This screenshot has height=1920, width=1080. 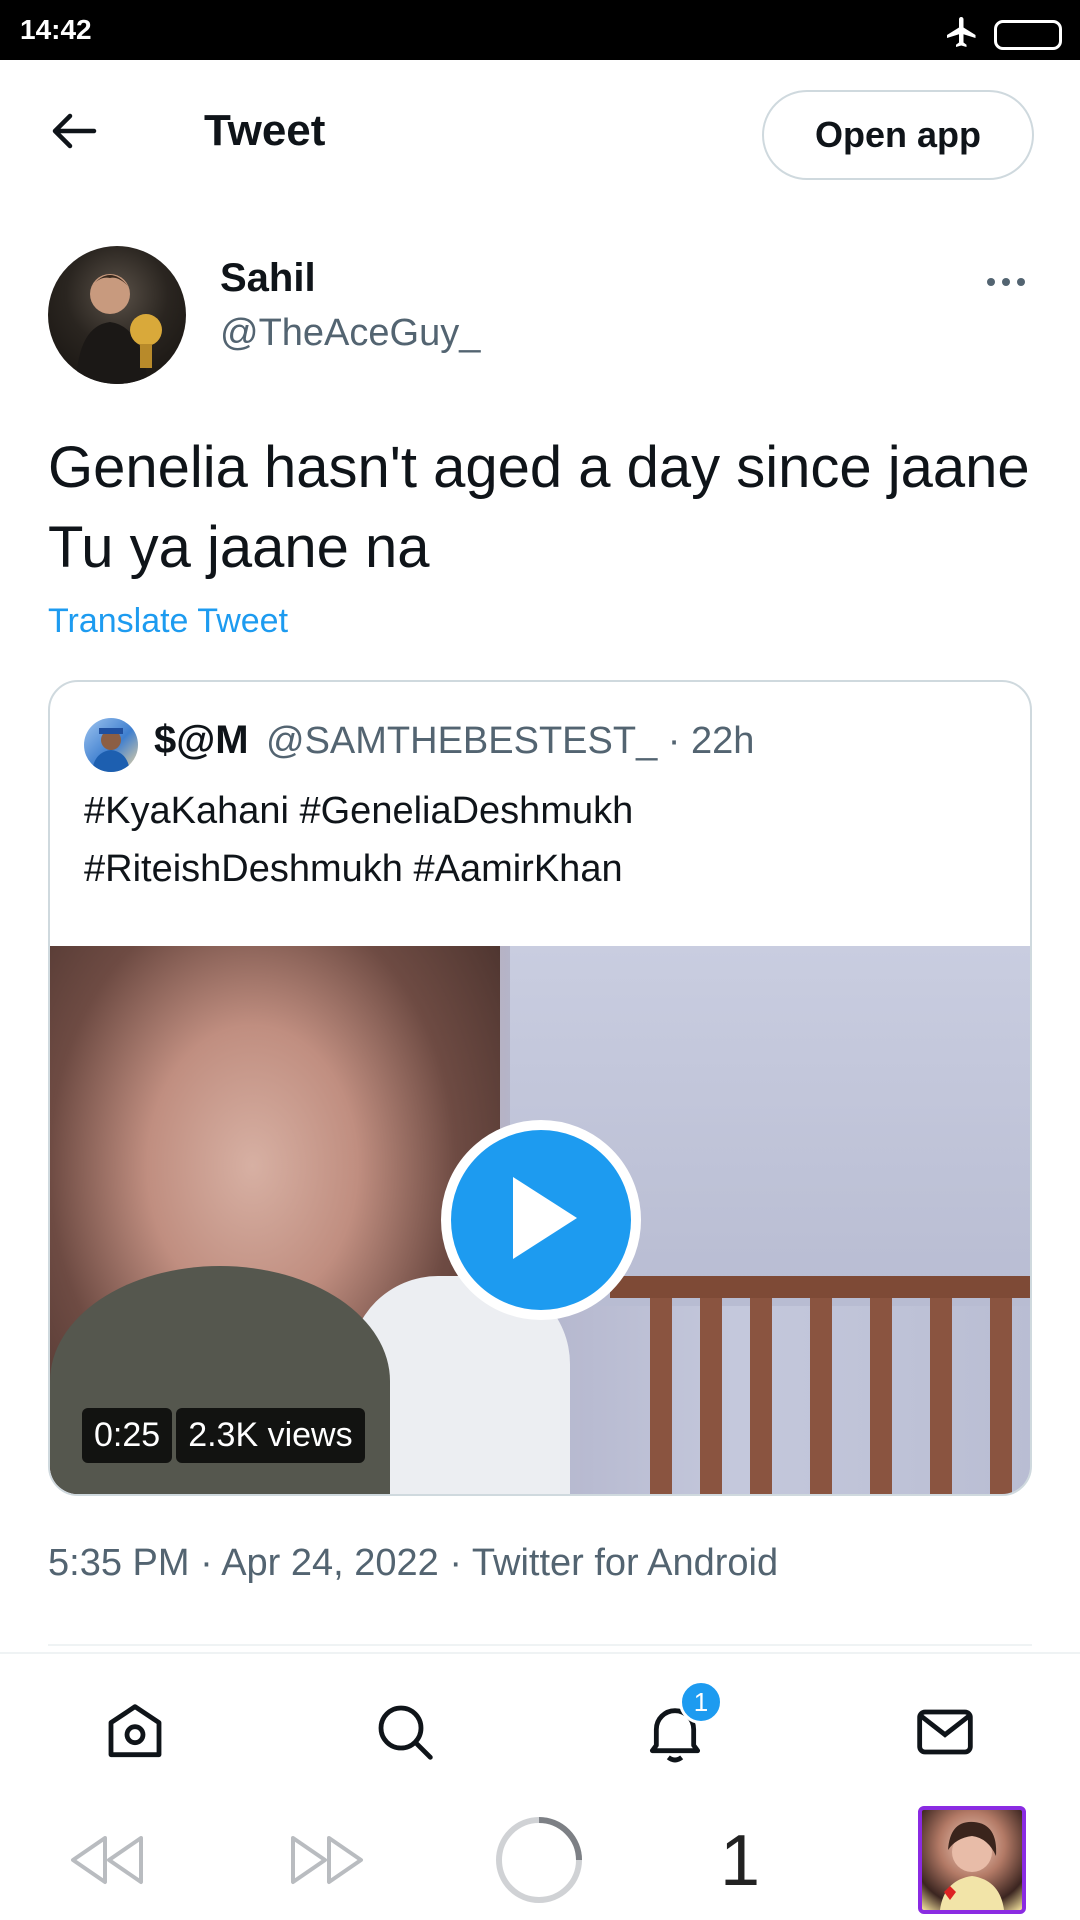 What do you see at coordinates (962, 34) in the screenshot?
I see `airplane-icon` at bounding box center [962, 34].